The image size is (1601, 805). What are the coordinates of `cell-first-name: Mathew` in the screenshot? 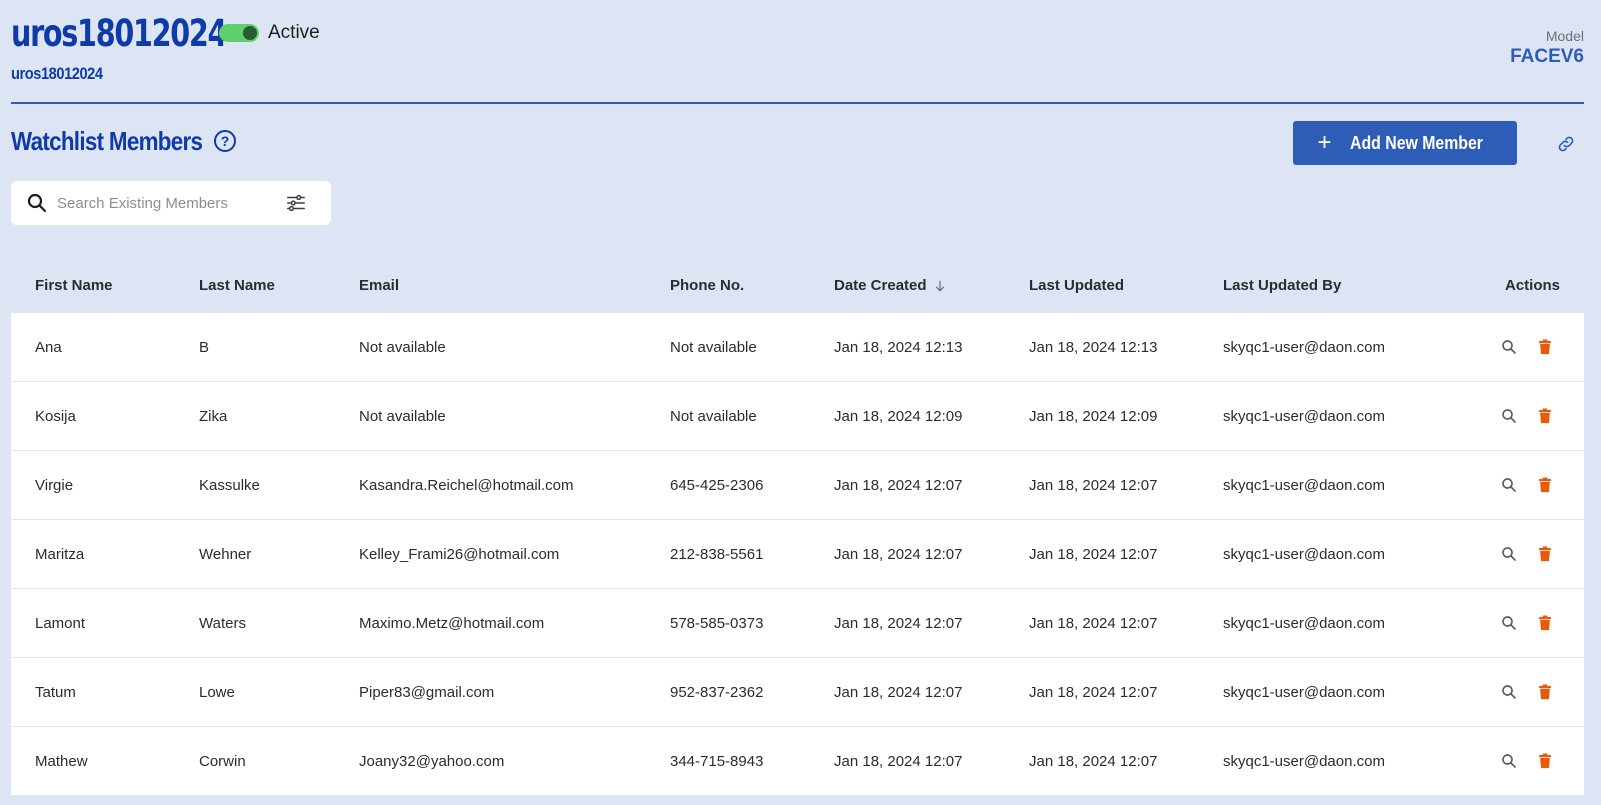 It's located at (61, 761).